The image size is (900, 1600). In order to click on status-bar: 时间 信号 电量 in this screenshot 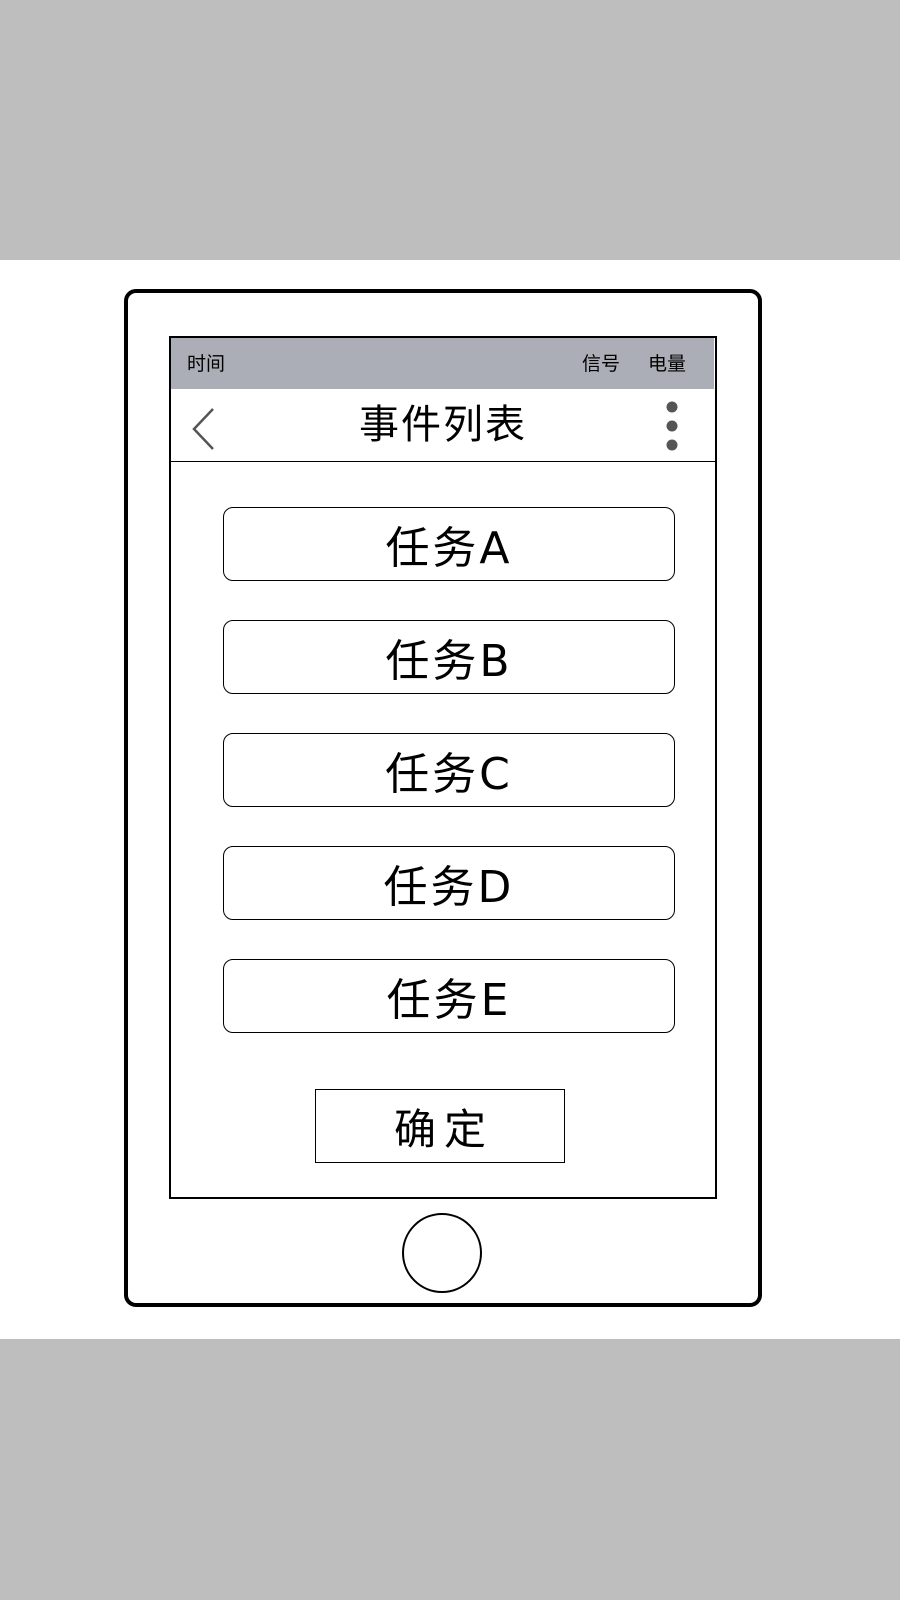, I will do `click(442, 363)`.